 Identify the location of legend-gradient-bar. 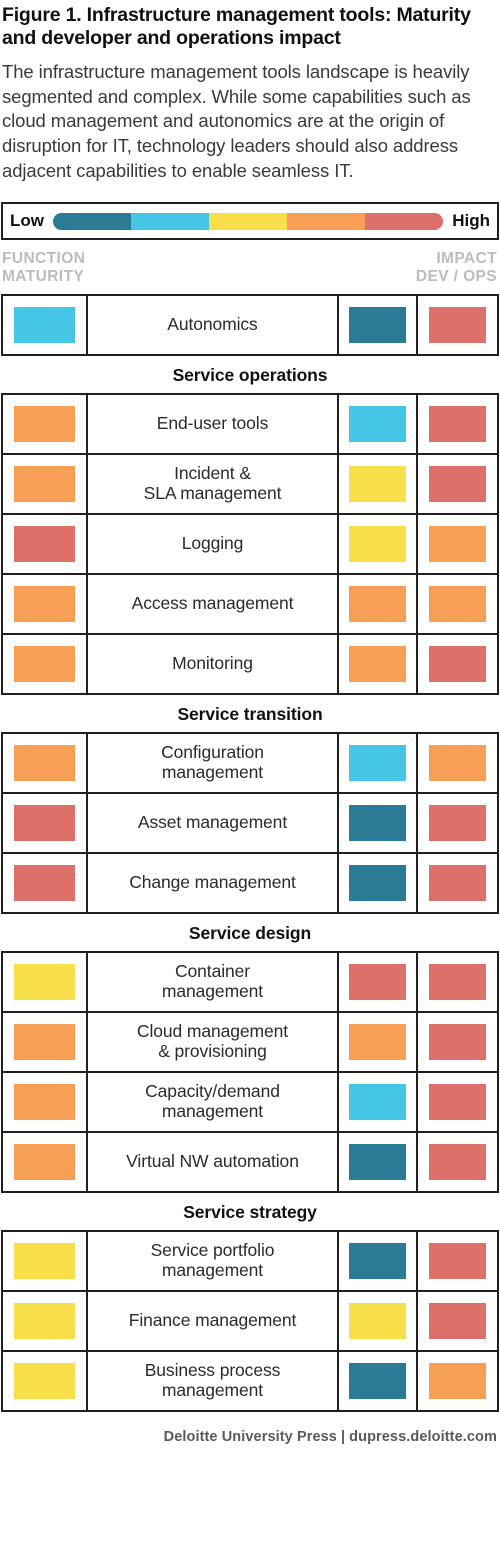
(248, 221).